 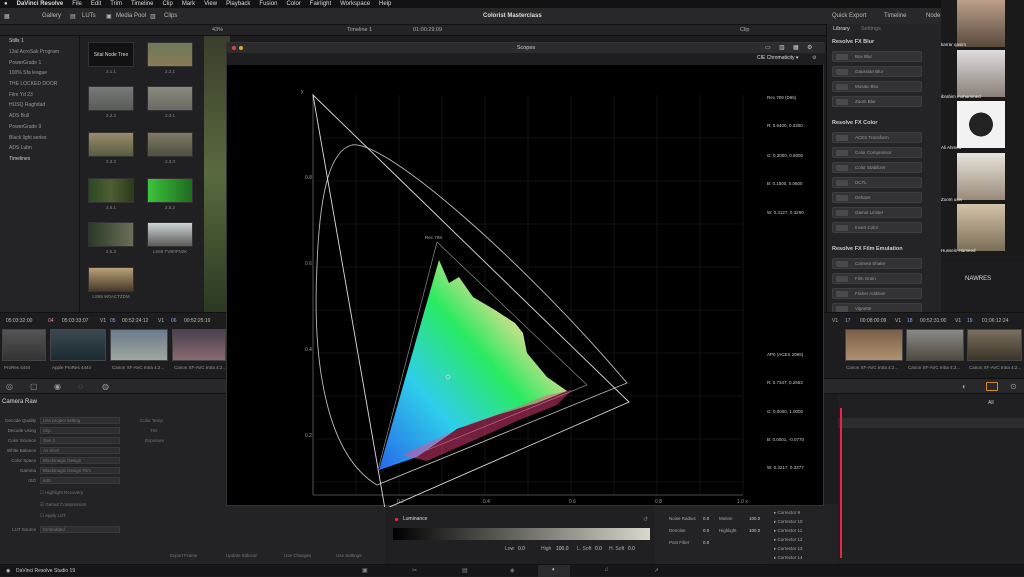 What do you see at coordinates (768, 48) in the screenshot?
I see `layout-icon: ▭` at bounding box center [768, 48].